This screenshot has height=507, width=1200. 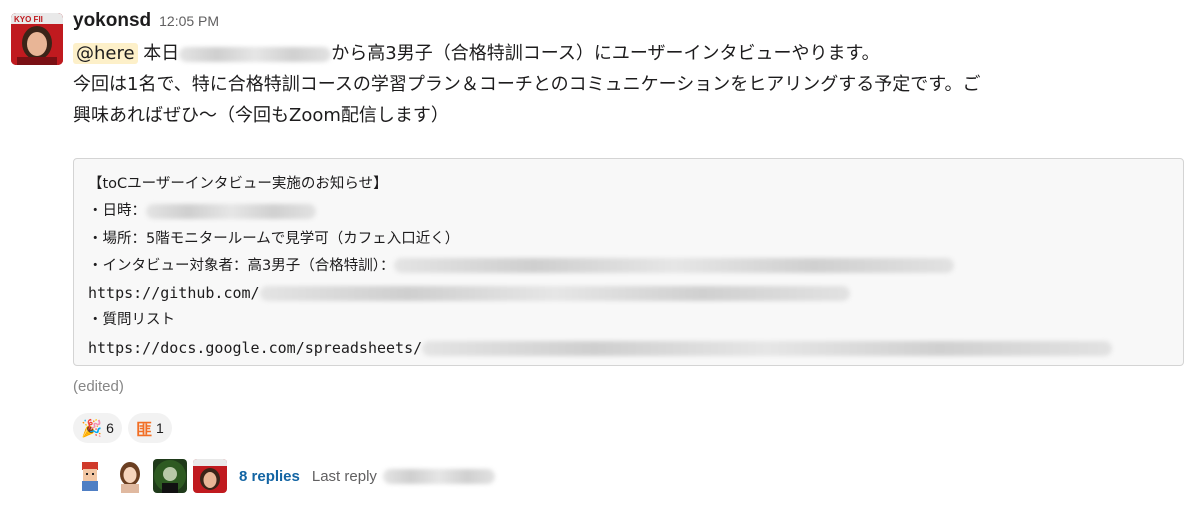 I want to click on author-avatar: KYO FII, so click(x=37, y=39).